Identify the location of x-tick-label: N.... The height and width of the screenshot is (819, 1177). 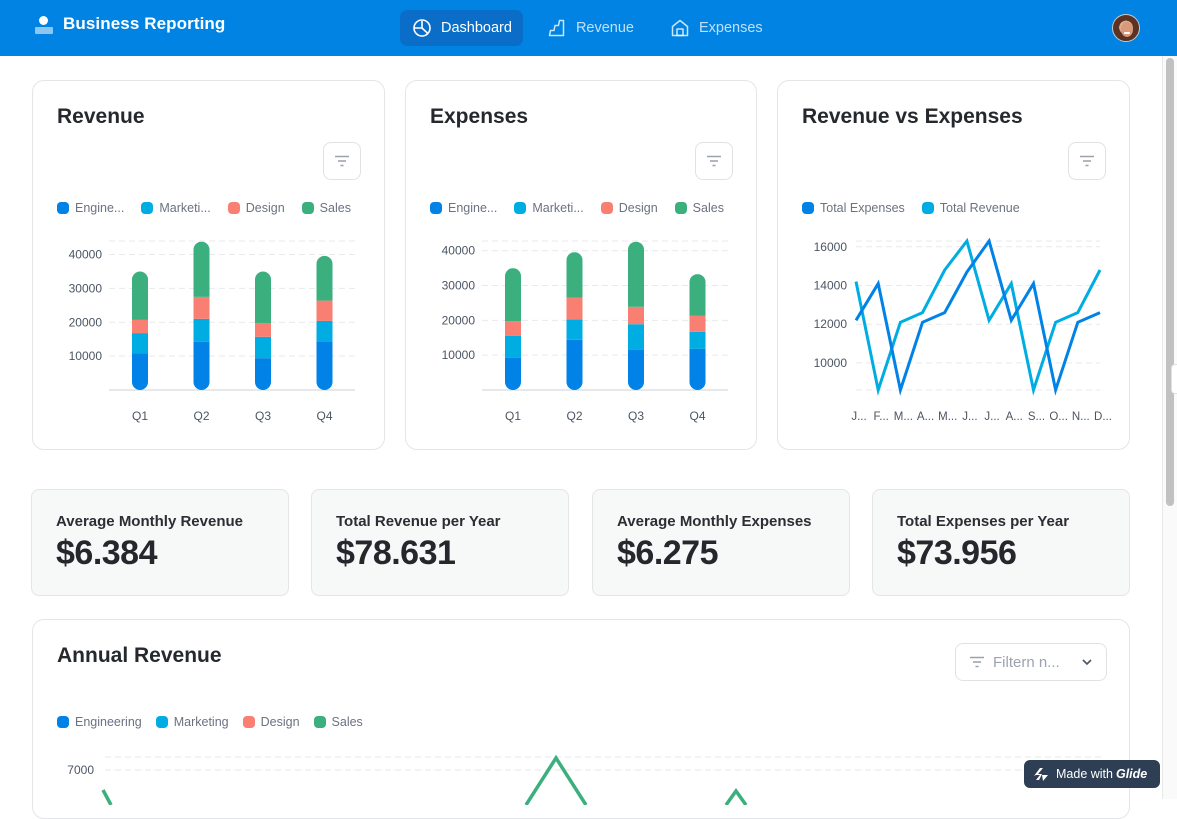
(1081, 417).